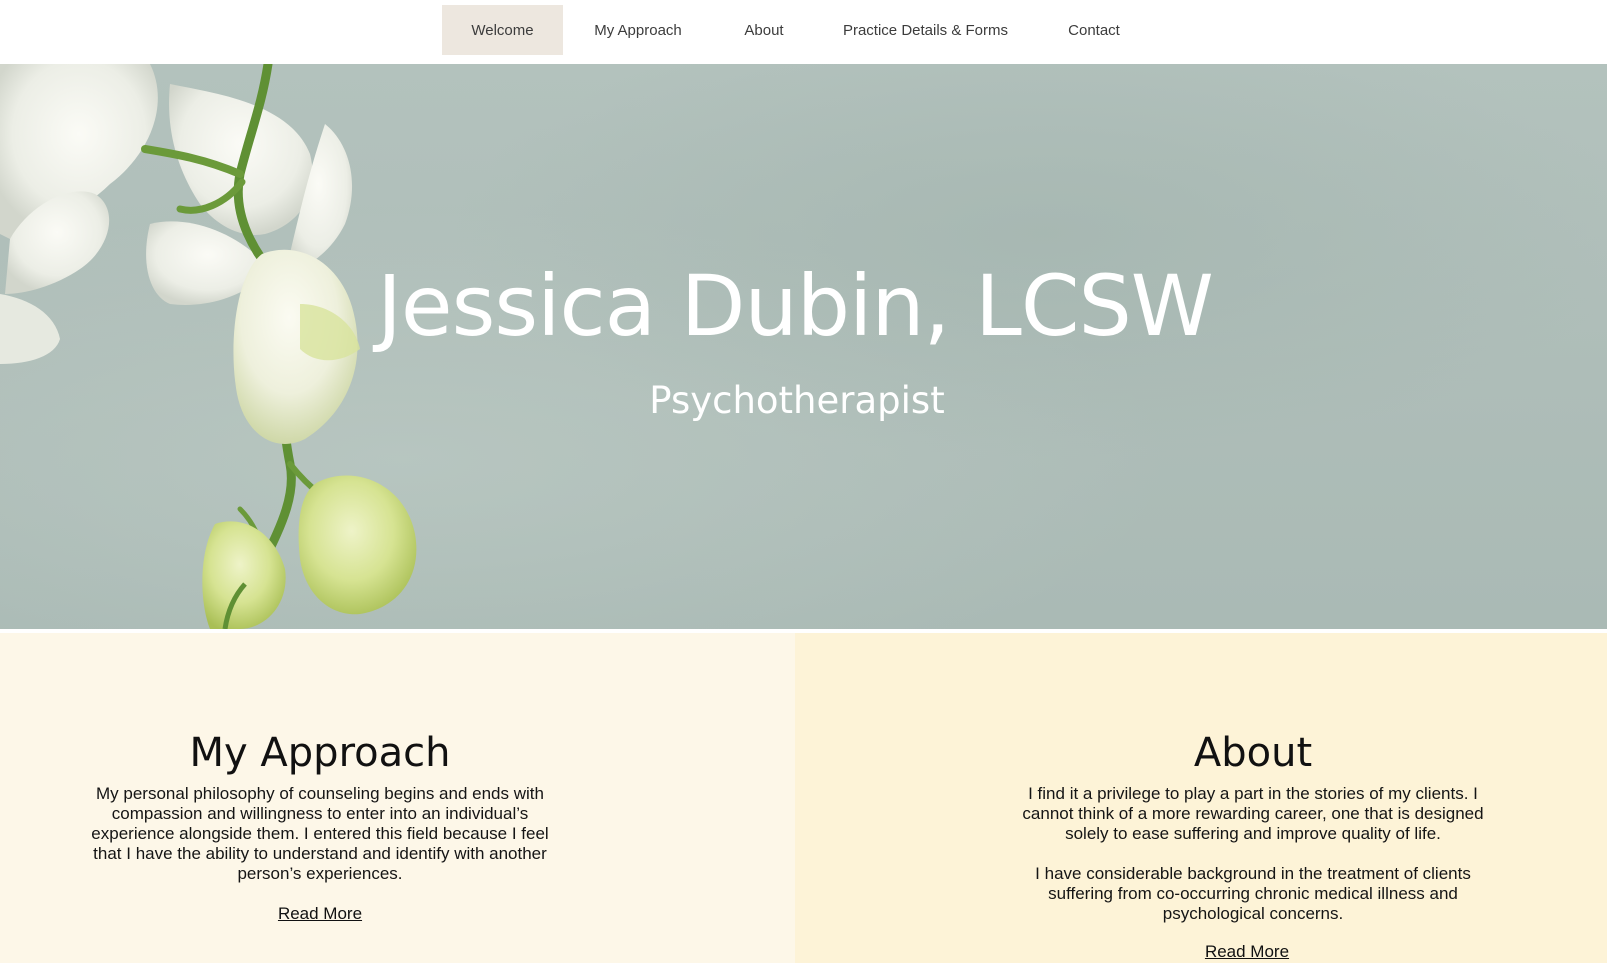 The height and width of the screenshot is (963, 1607). What do you see at coordinates (638, 30) in the screenshot?
I see `nav-item-my-approach: My Approach` at bounding box center [638, 30].